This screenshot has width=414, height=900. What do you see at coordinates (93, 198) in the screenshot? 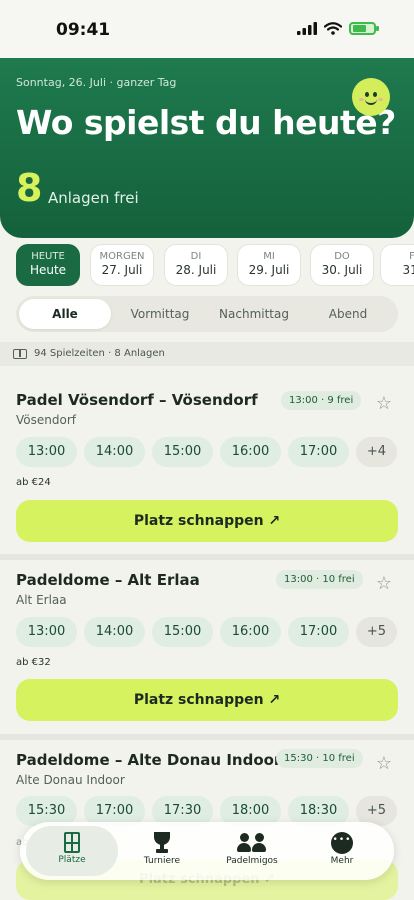
I see `free-venues-label: Anlagen frei` at bounding box center [93, 198].